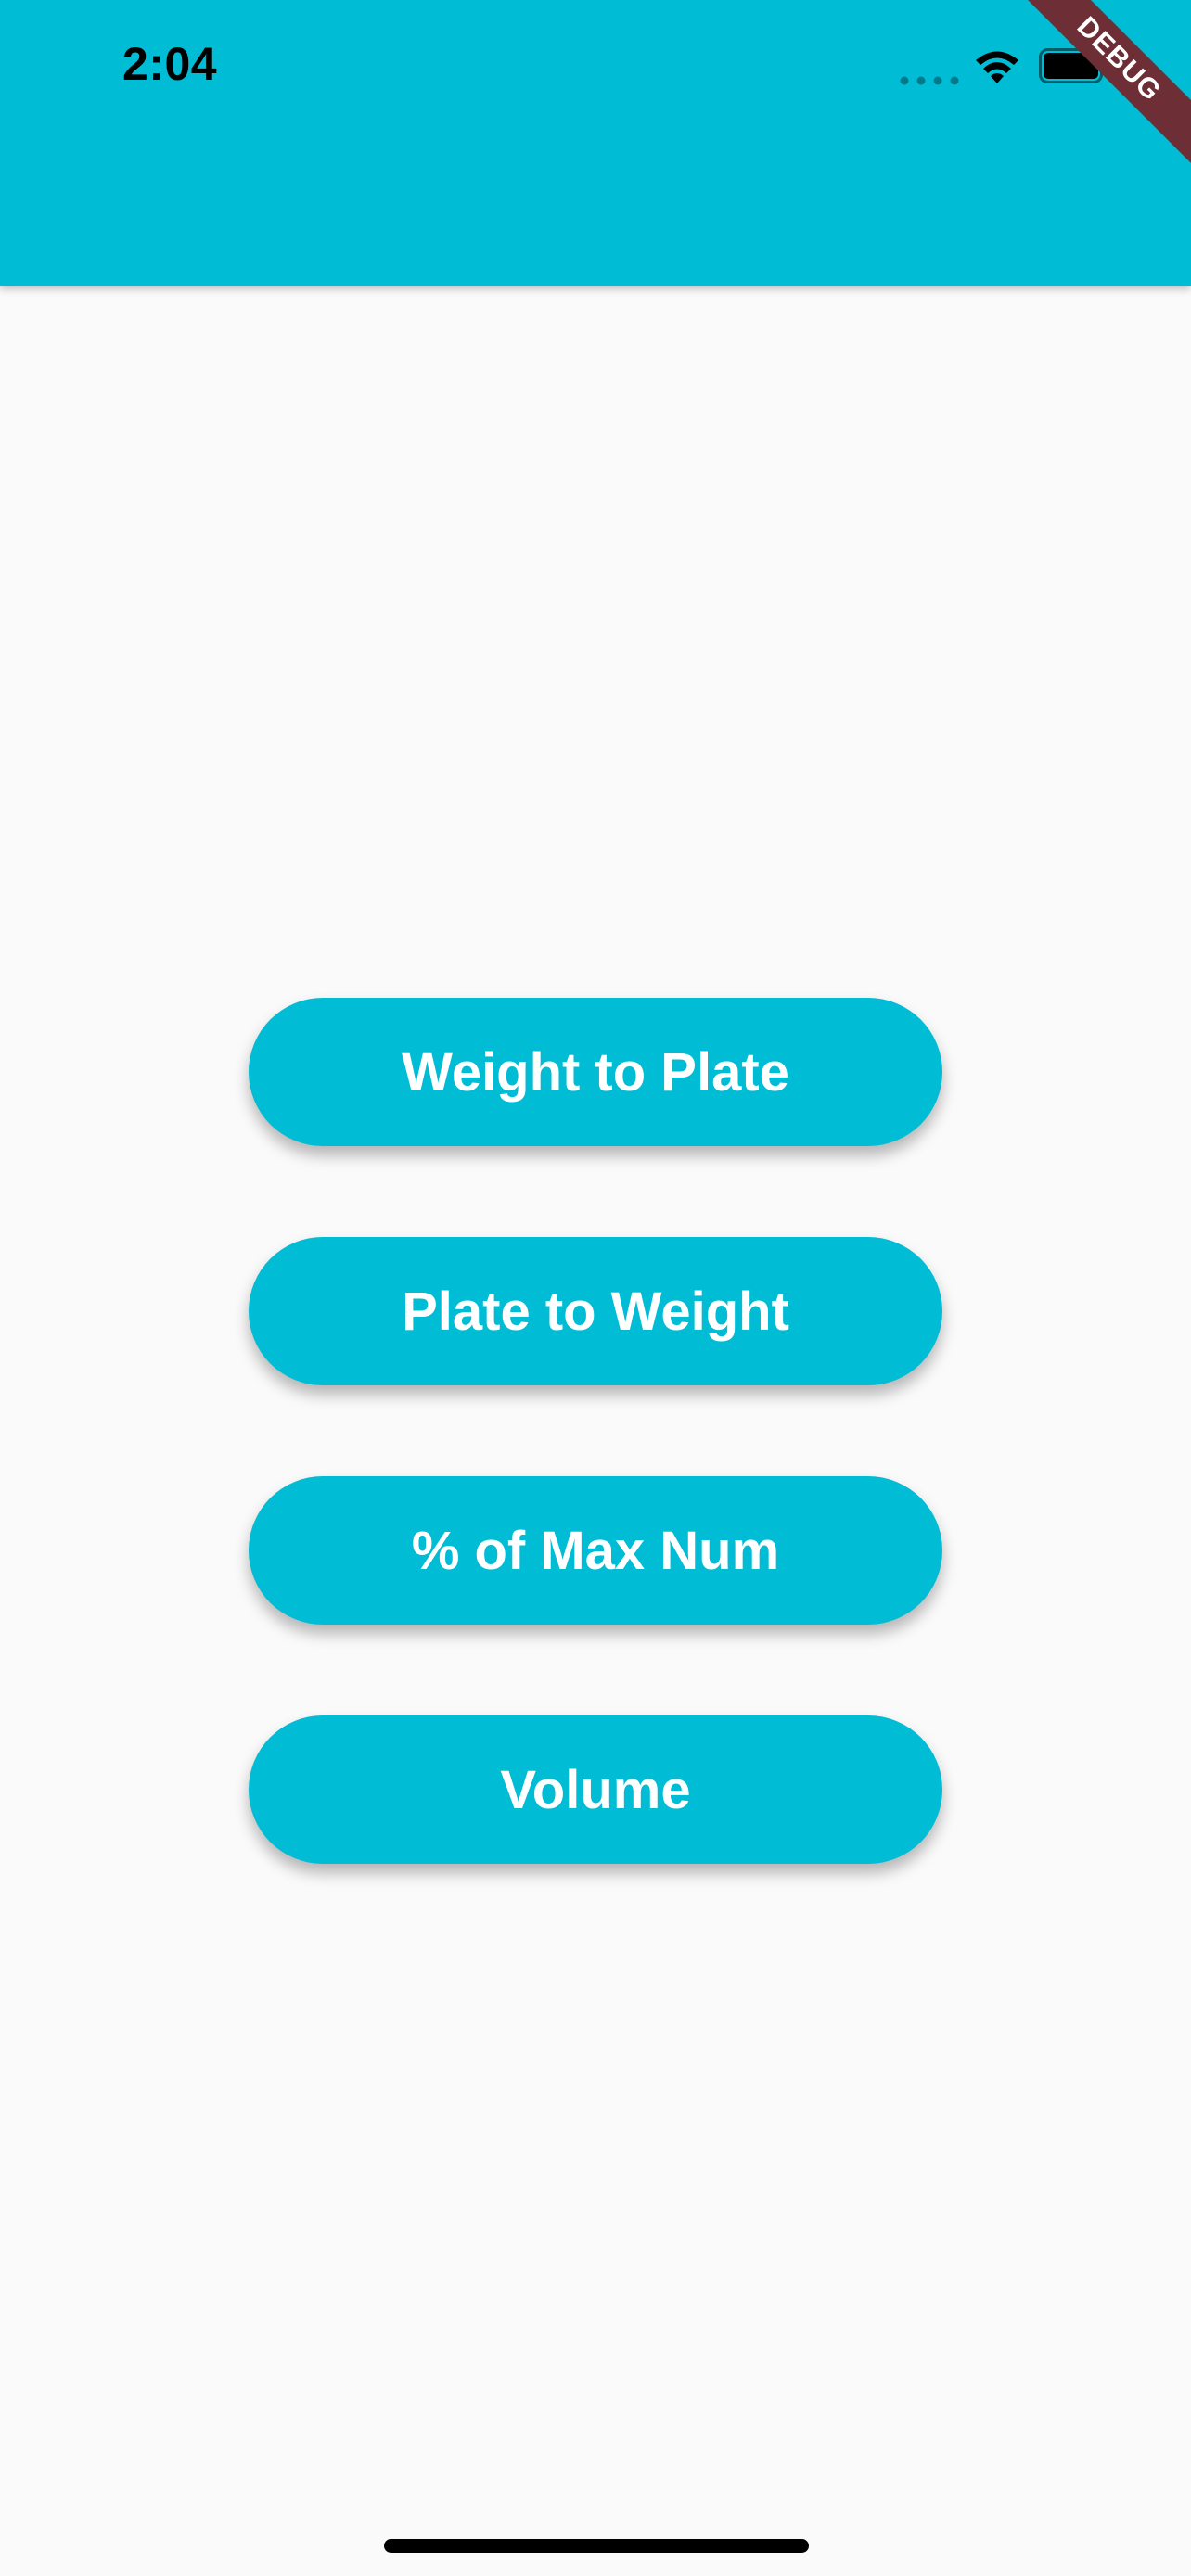 The image size is (1191, 2576). Describe the element at coordinates (595, 1311) in the screenshot. I see `plate-to-weight-button: Plate to Weight` at that location.